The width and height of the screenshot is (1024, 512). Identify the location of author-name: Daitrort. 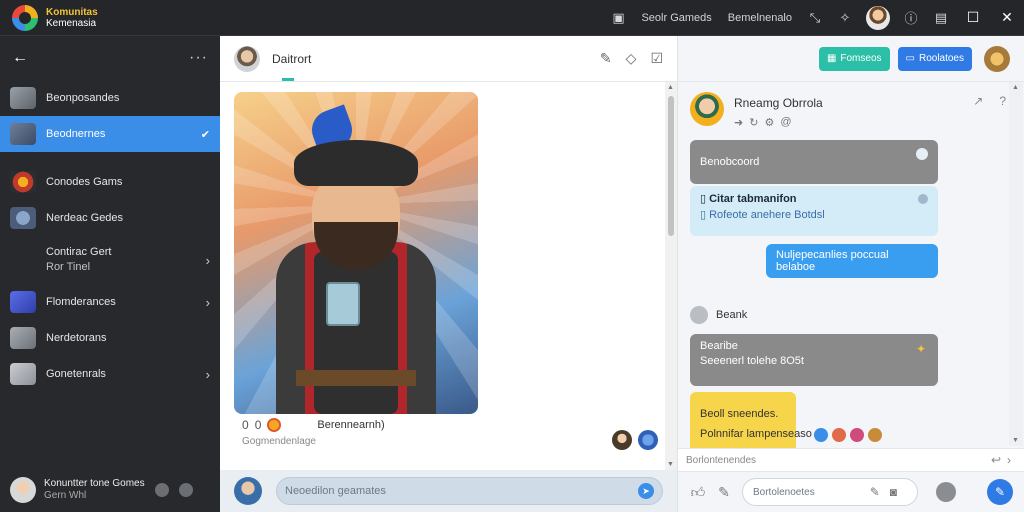
(291, 59).